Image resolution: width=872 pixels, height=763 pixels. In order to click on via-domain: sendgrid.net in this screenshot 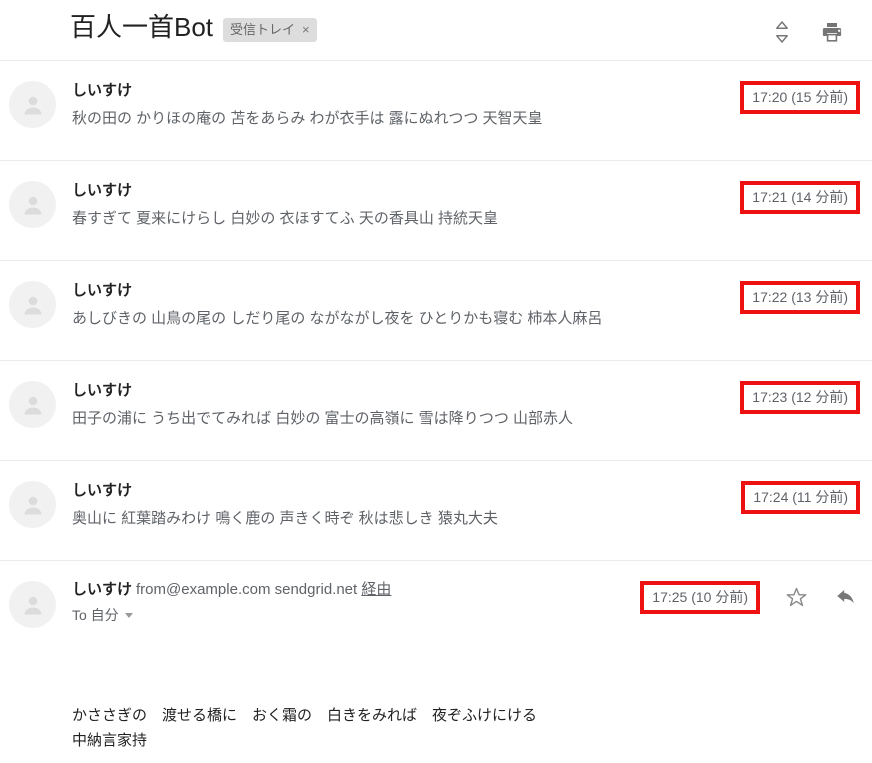, I will do `click(316, 589)`.